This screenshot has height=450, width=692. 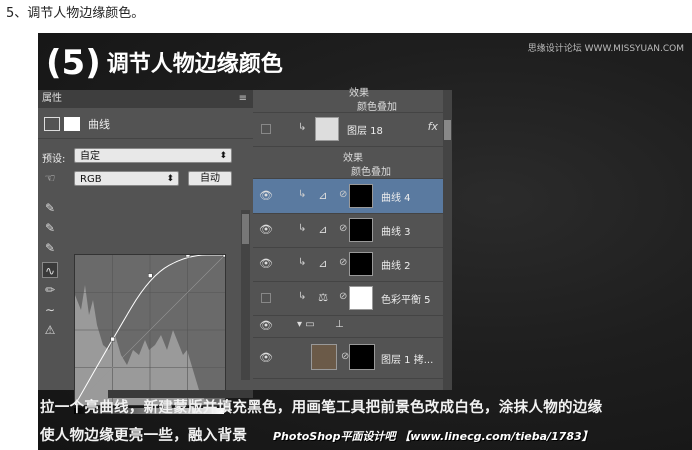 I want to click on eyedropper-black-icon: ✎, so click(x=50, y=208).